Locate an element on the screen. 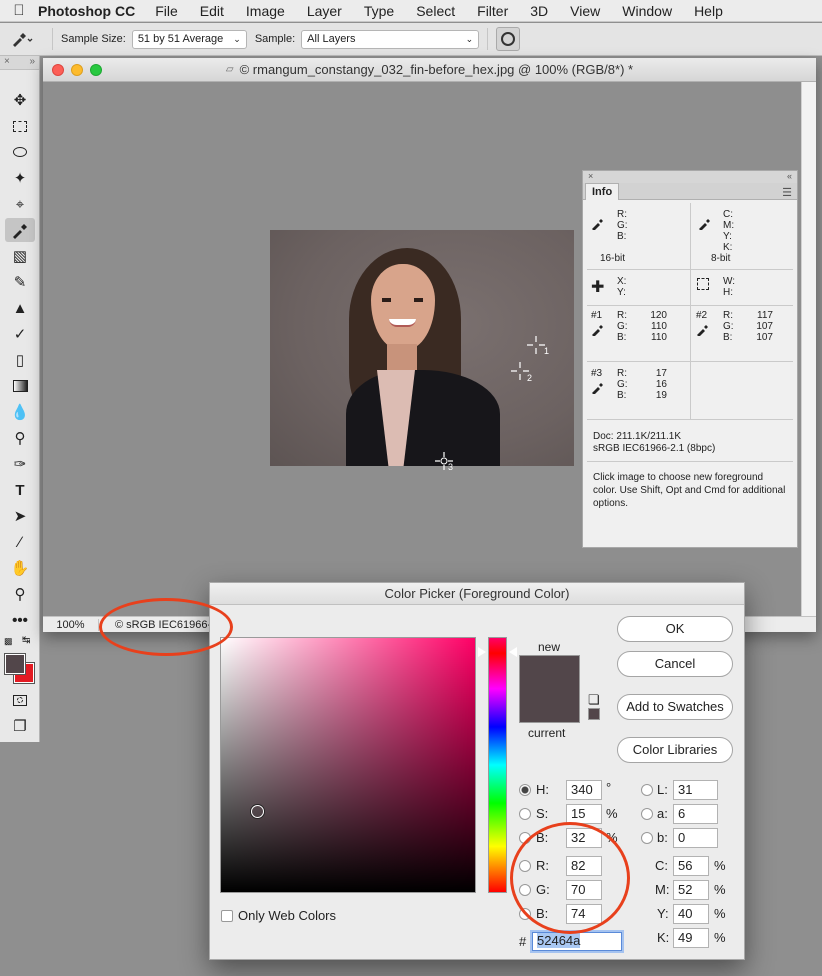 The width and height of the screenshot is (822, 976). menu-image: Image is located at coordinates (265, 11).